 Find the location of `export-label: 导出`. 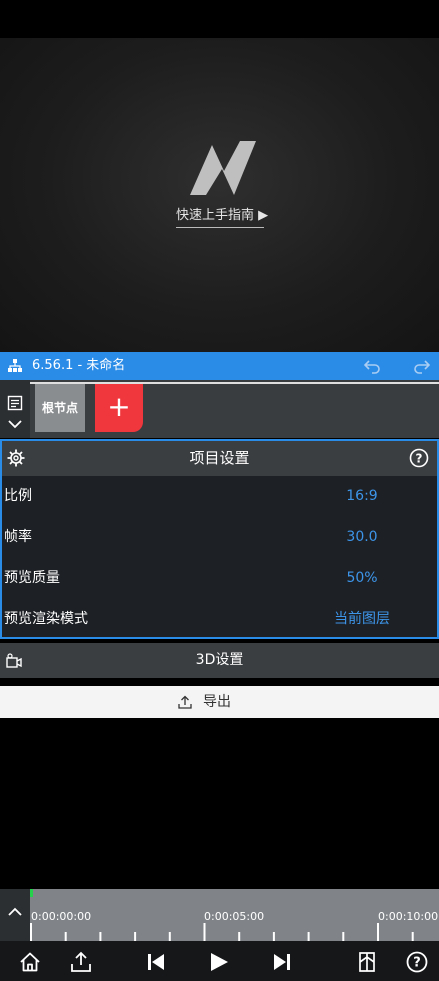

export-label: 导出 is located at coordinates (217, 702).